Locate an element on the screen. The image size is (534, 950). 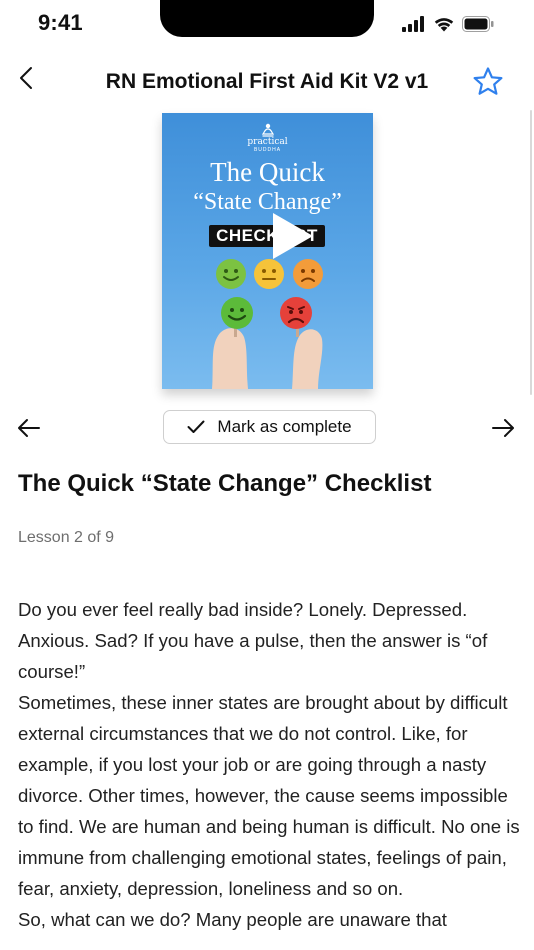
status-icons is located at coordinates (448, 24).